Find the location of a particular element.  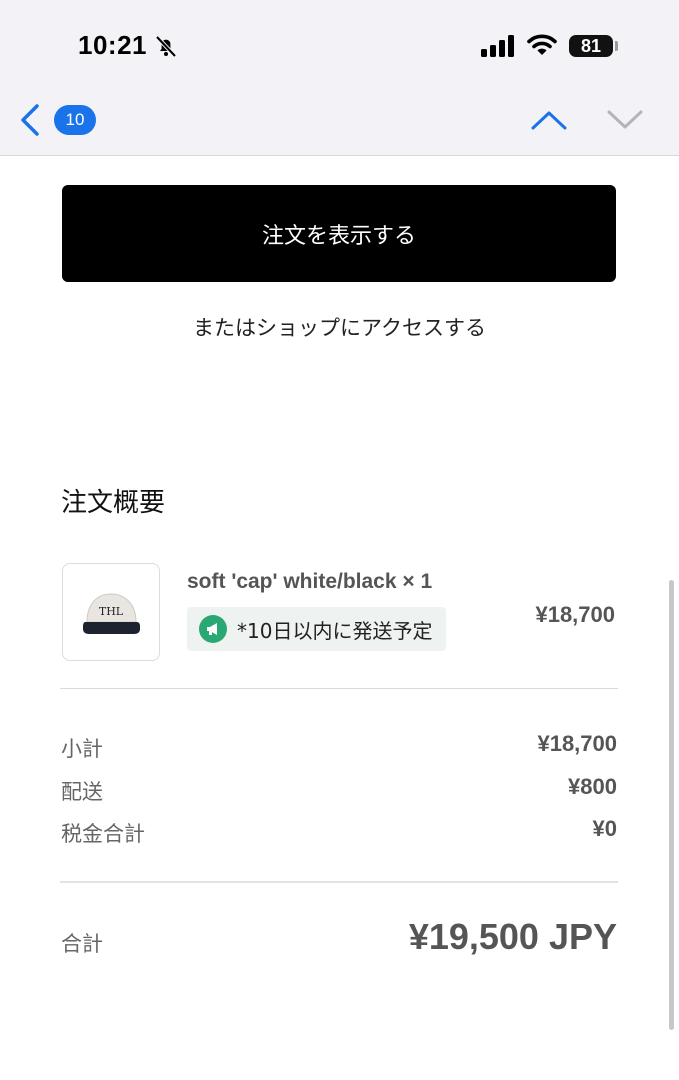

subtotal-value: ¥18,700 is located at coordinates (577, 743).